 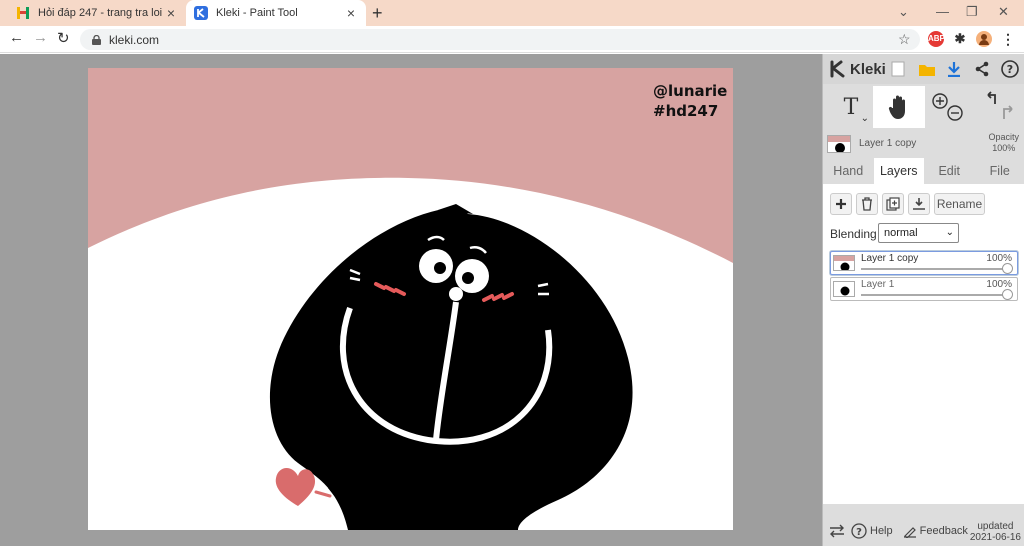 I want to click on active-layer-info: Layer 1 copy Opacity 100%, so click(x=923, y=144).